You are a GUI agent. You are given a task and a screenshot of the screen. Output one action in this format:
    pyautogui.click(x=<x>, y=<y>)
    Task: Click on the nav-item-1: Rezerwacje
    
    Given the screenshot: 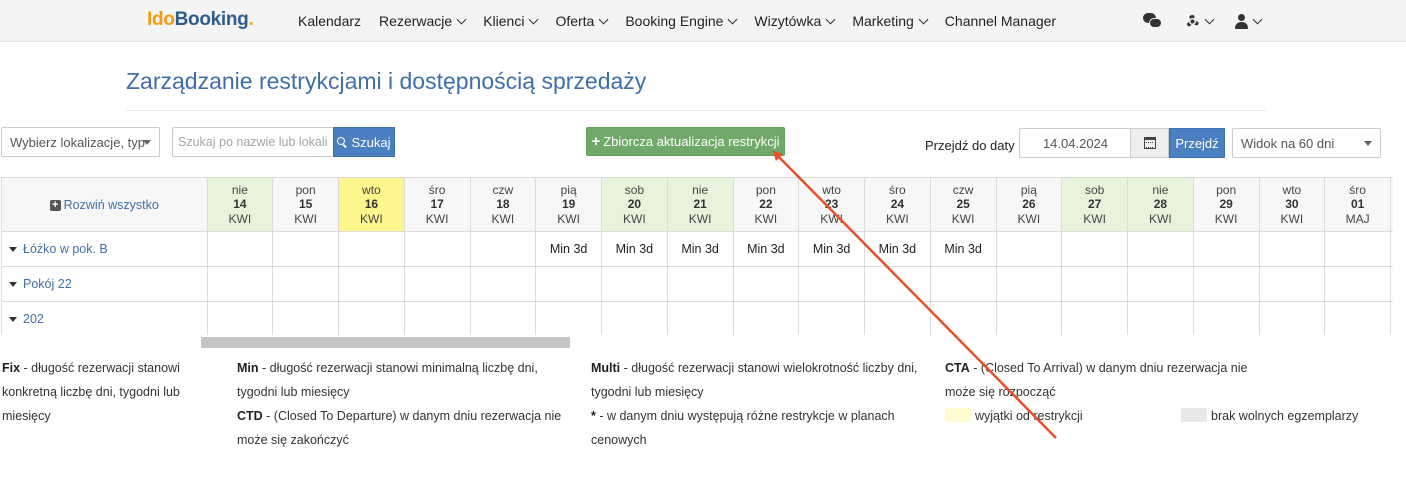 What is the action you would take?
    pyautogui.click(x=423, y=21)
    